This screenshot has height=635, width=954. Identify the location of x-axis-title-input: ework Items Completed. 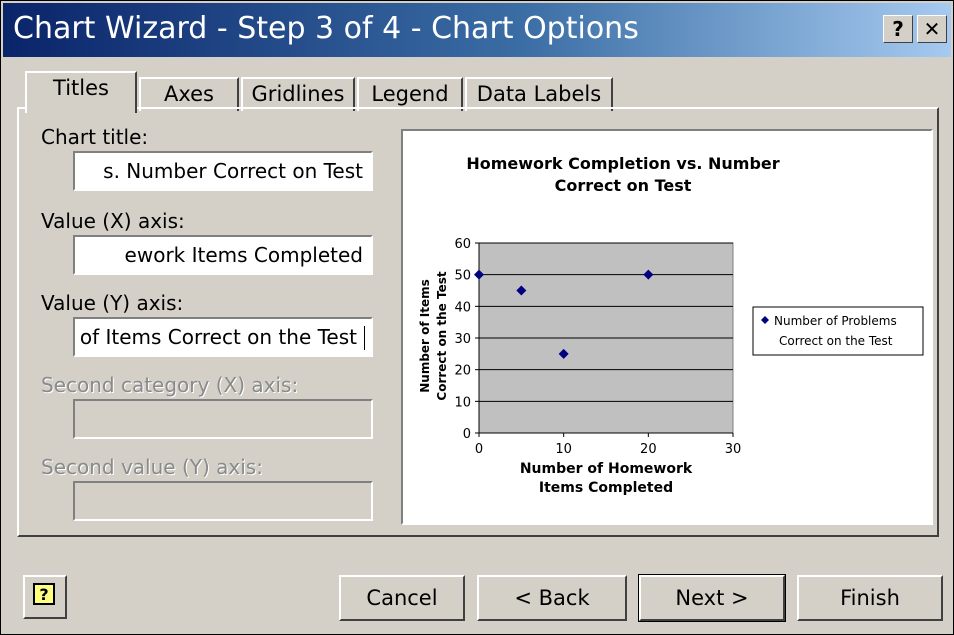
(223, 255).